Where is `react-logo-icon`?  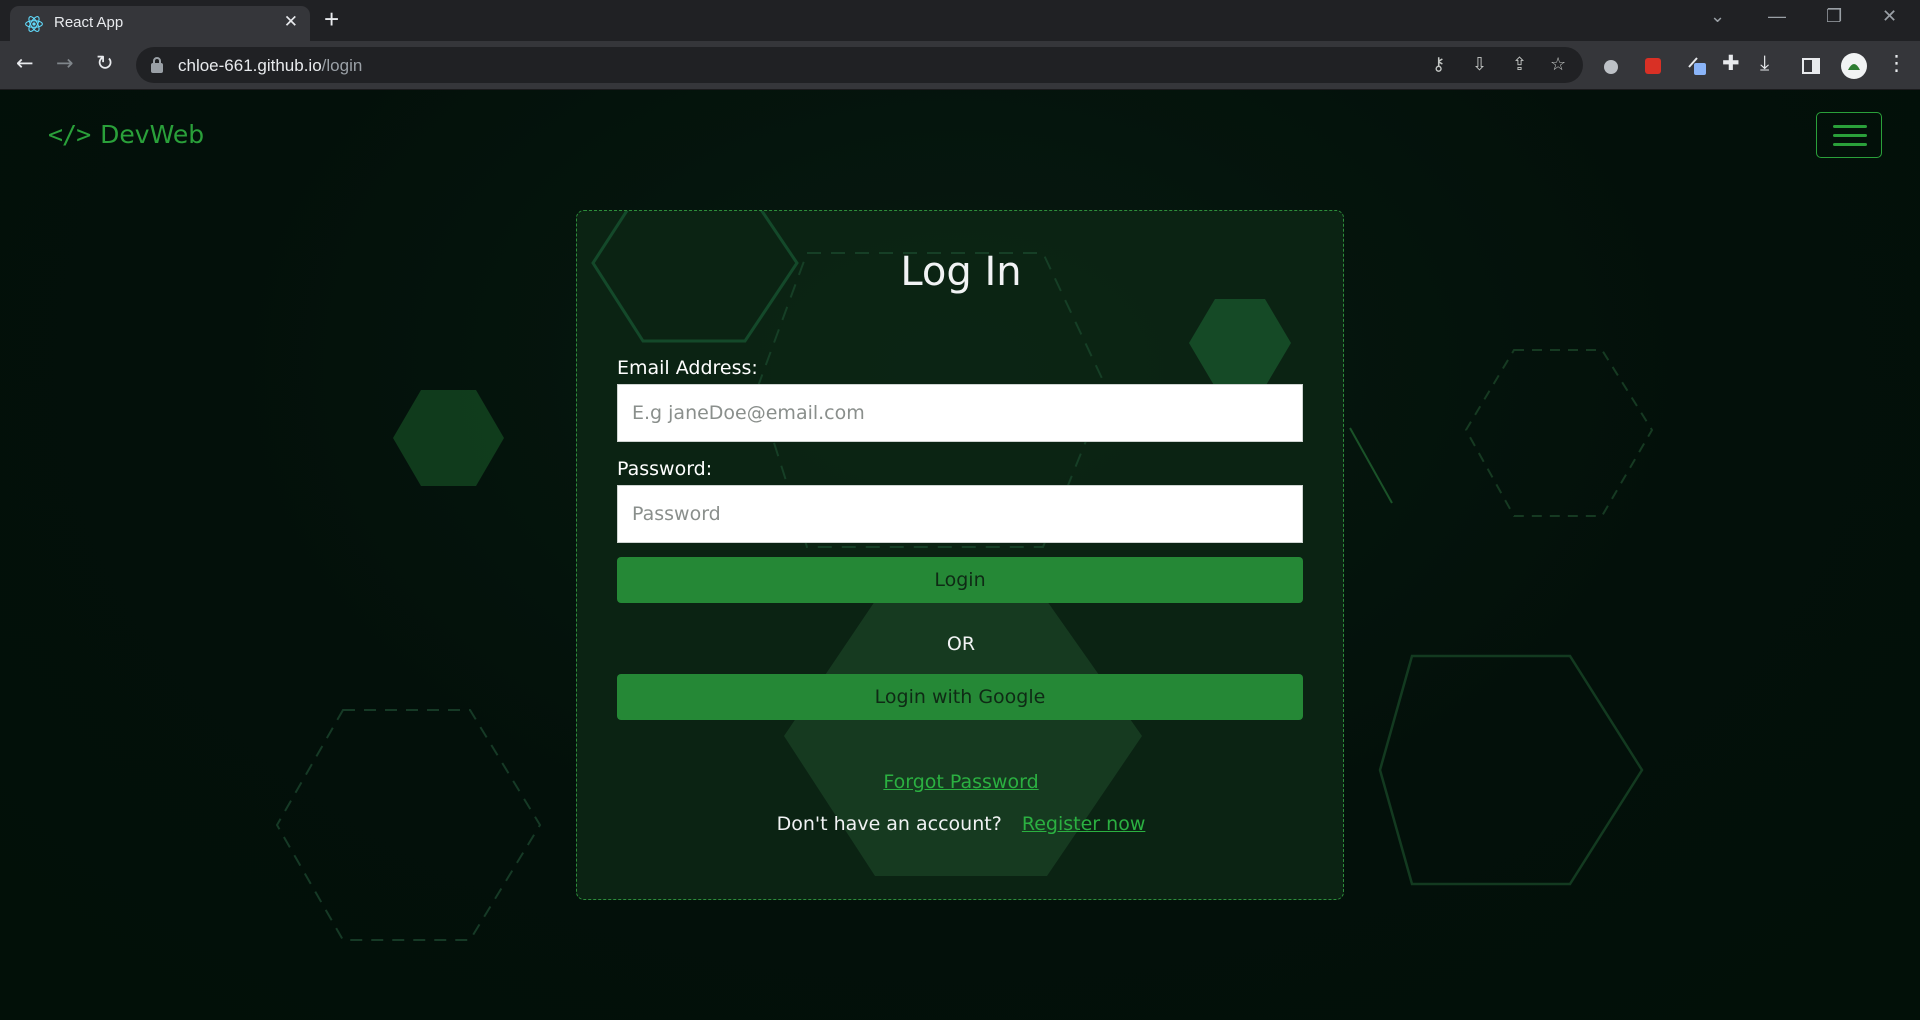
react-logo-icon is located at coordinates (34, 24).